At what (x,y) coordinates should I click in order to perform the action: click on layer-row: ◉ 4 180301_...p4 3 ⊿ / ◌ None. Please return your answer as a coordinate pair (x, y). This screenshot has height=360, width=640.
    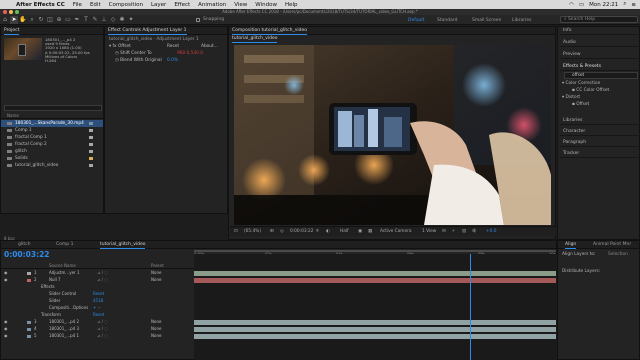
    Looking at the image, I should click on (97, 329).